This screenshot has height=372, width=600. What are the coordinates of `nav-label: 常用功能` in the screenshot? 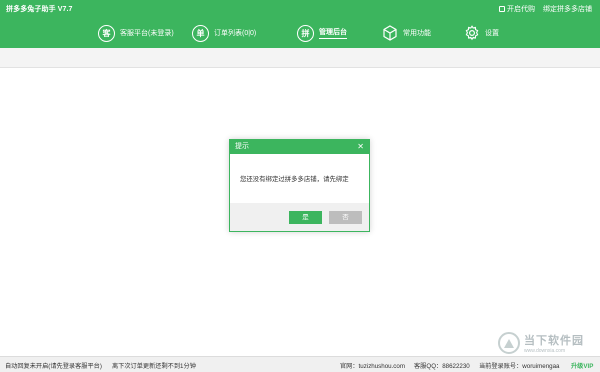 It's located at (417, 33).